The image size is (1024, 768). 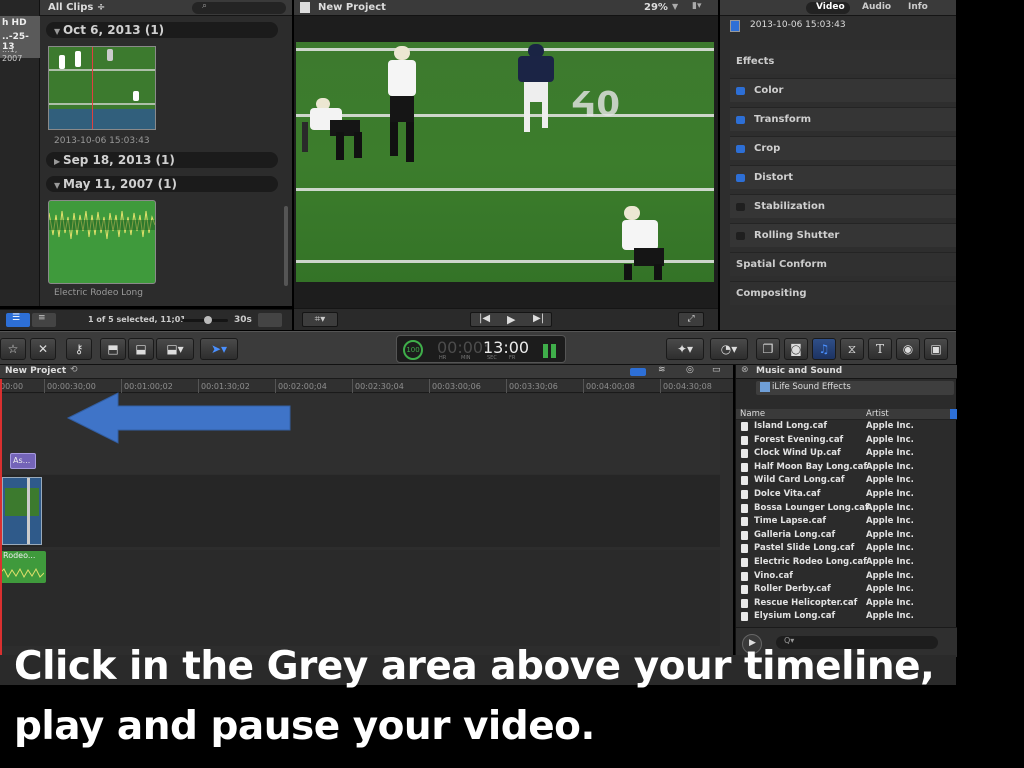 What do you see at coordinates (360, 598) in the screenshot?
I see `audio-lane` at bounding box center [360, 598].